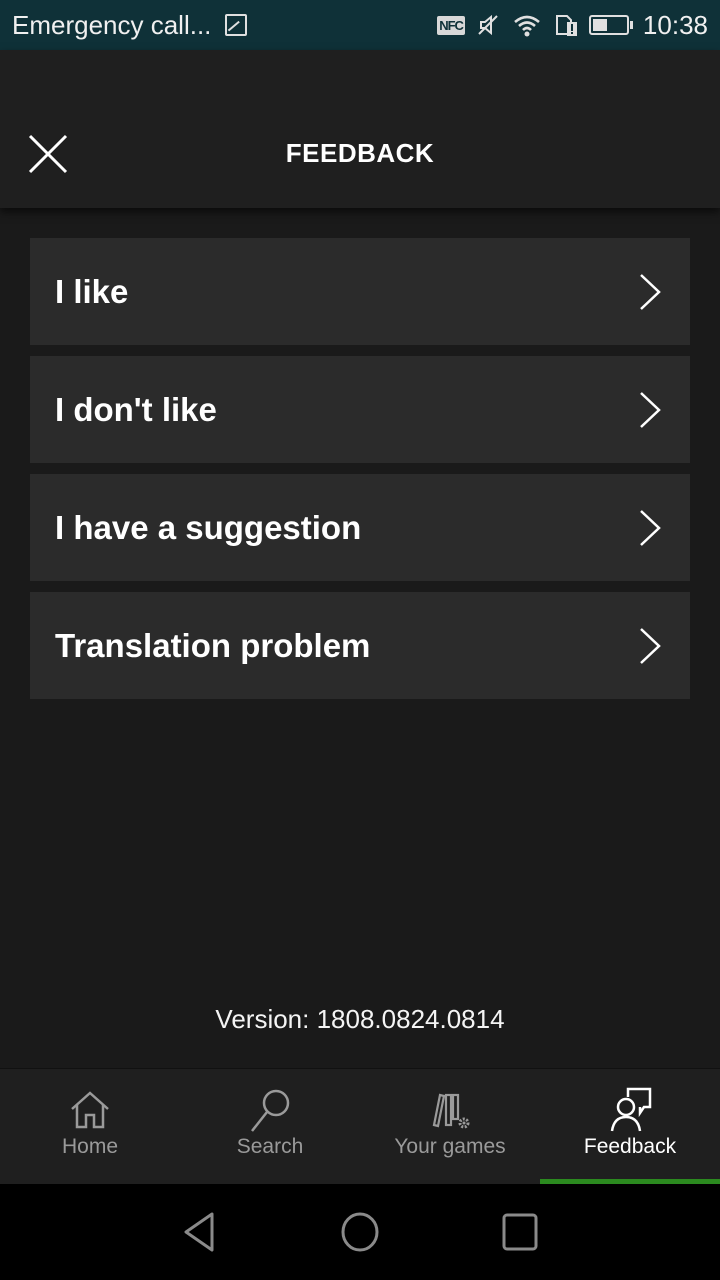 This screenshot has height=1280, width=720. I want to click on tab-label: Home, so click(90, 1146).